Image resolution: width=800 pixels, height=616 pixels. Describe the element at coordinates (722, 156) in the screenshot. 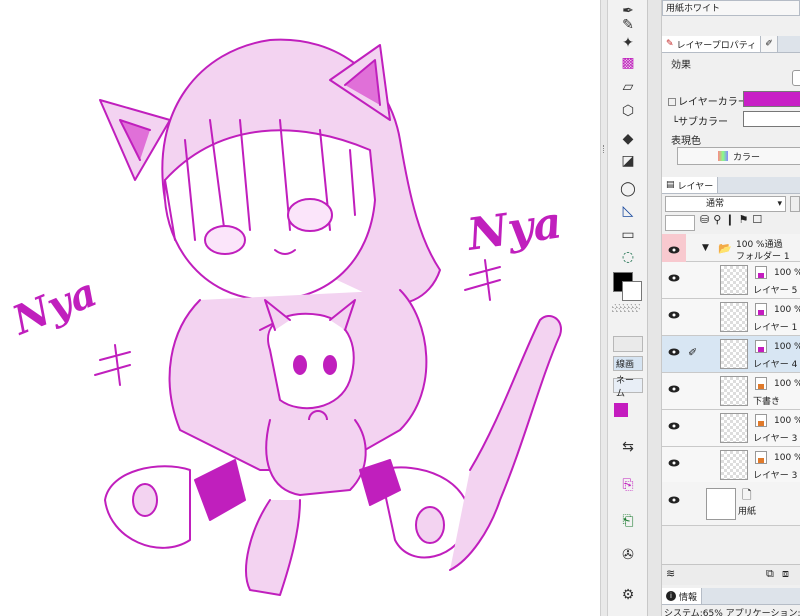

I see `color-mode-icon` at that location.